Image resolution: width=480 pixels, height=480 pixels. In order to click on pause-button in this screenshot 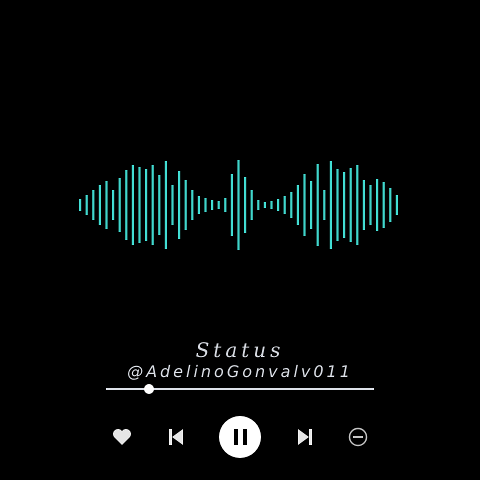, I will do `click(240, 437)`.